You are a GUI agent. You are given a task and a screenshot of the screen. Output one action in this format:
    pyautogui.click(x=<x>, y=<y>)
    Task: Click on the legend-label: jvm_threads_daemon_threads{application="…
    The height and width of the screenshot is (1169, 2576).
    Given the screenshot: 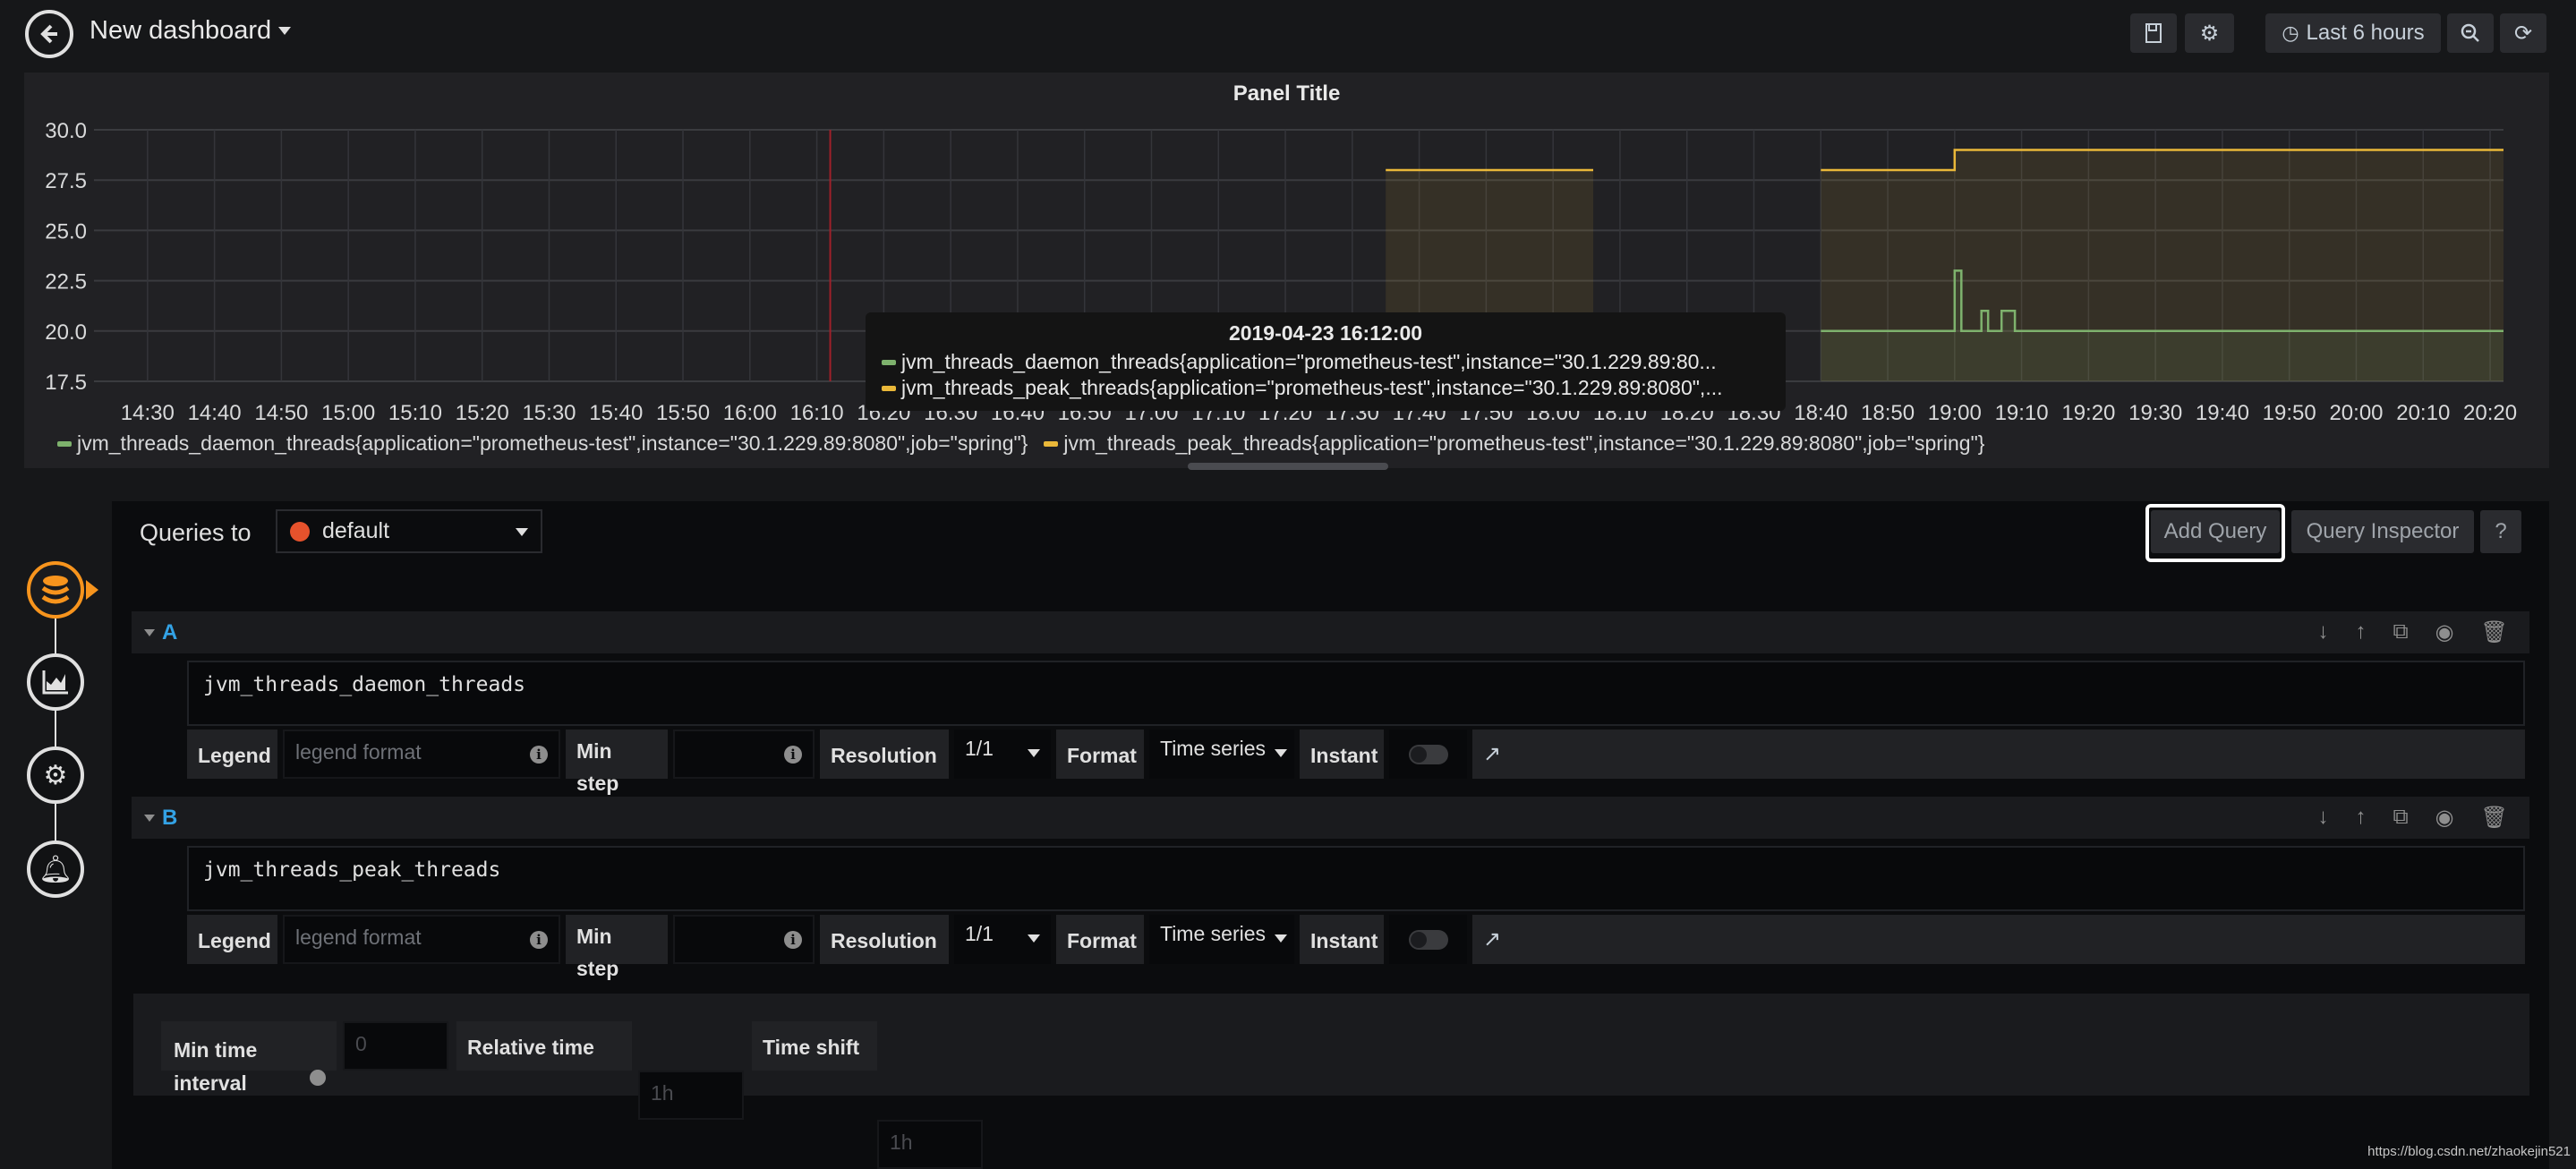 What is the action you would take?
    pyautogui.click(x=552, y=443)
    